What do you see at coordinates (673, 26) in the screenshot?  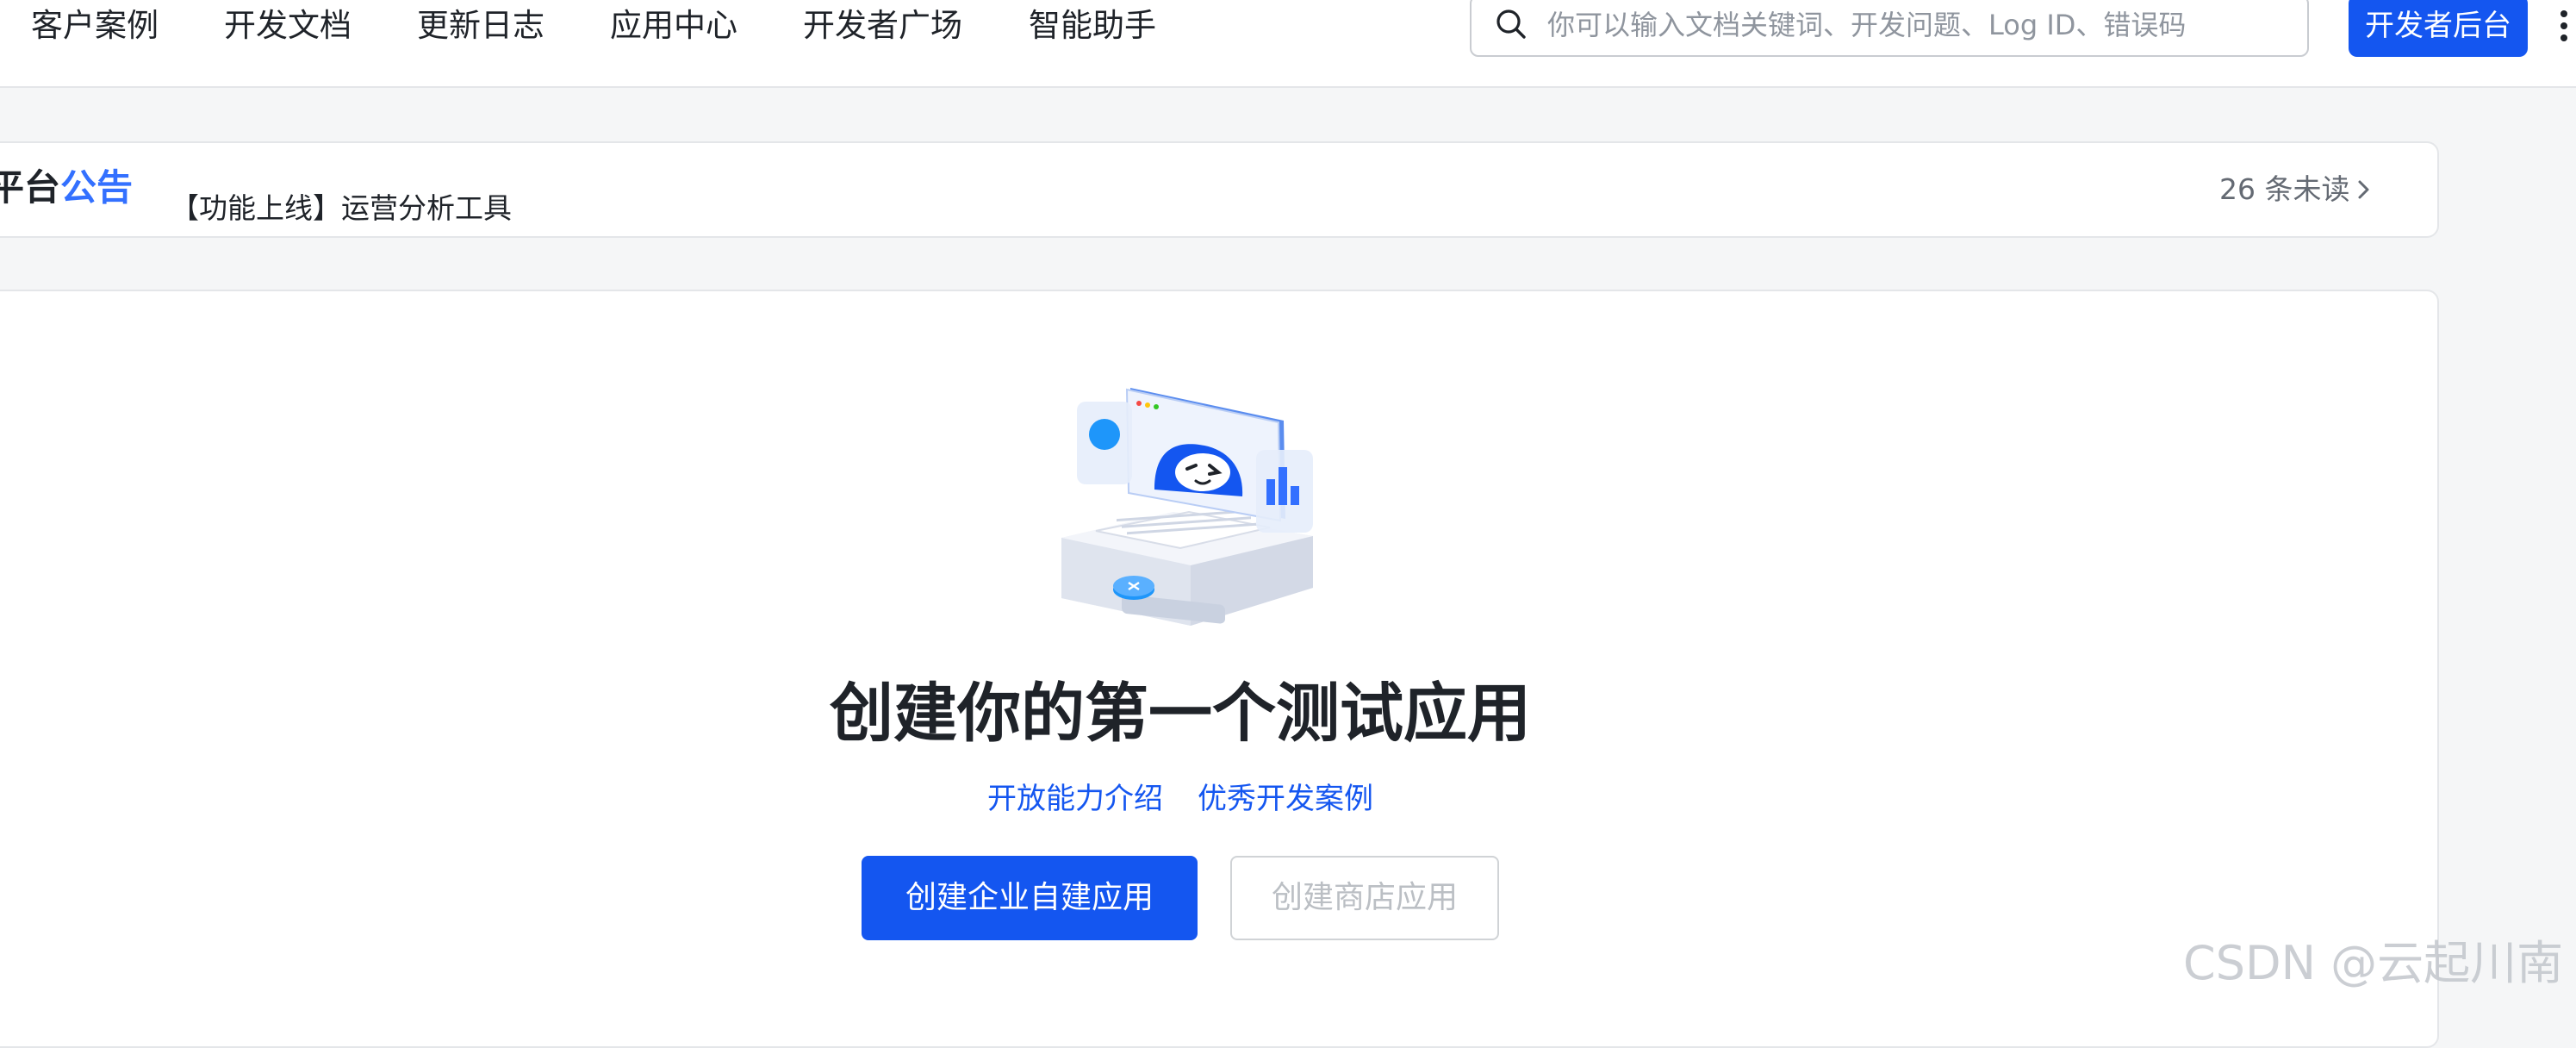 I see `nav-item-app-center: 应用中心` at bounding box center [673, 26].